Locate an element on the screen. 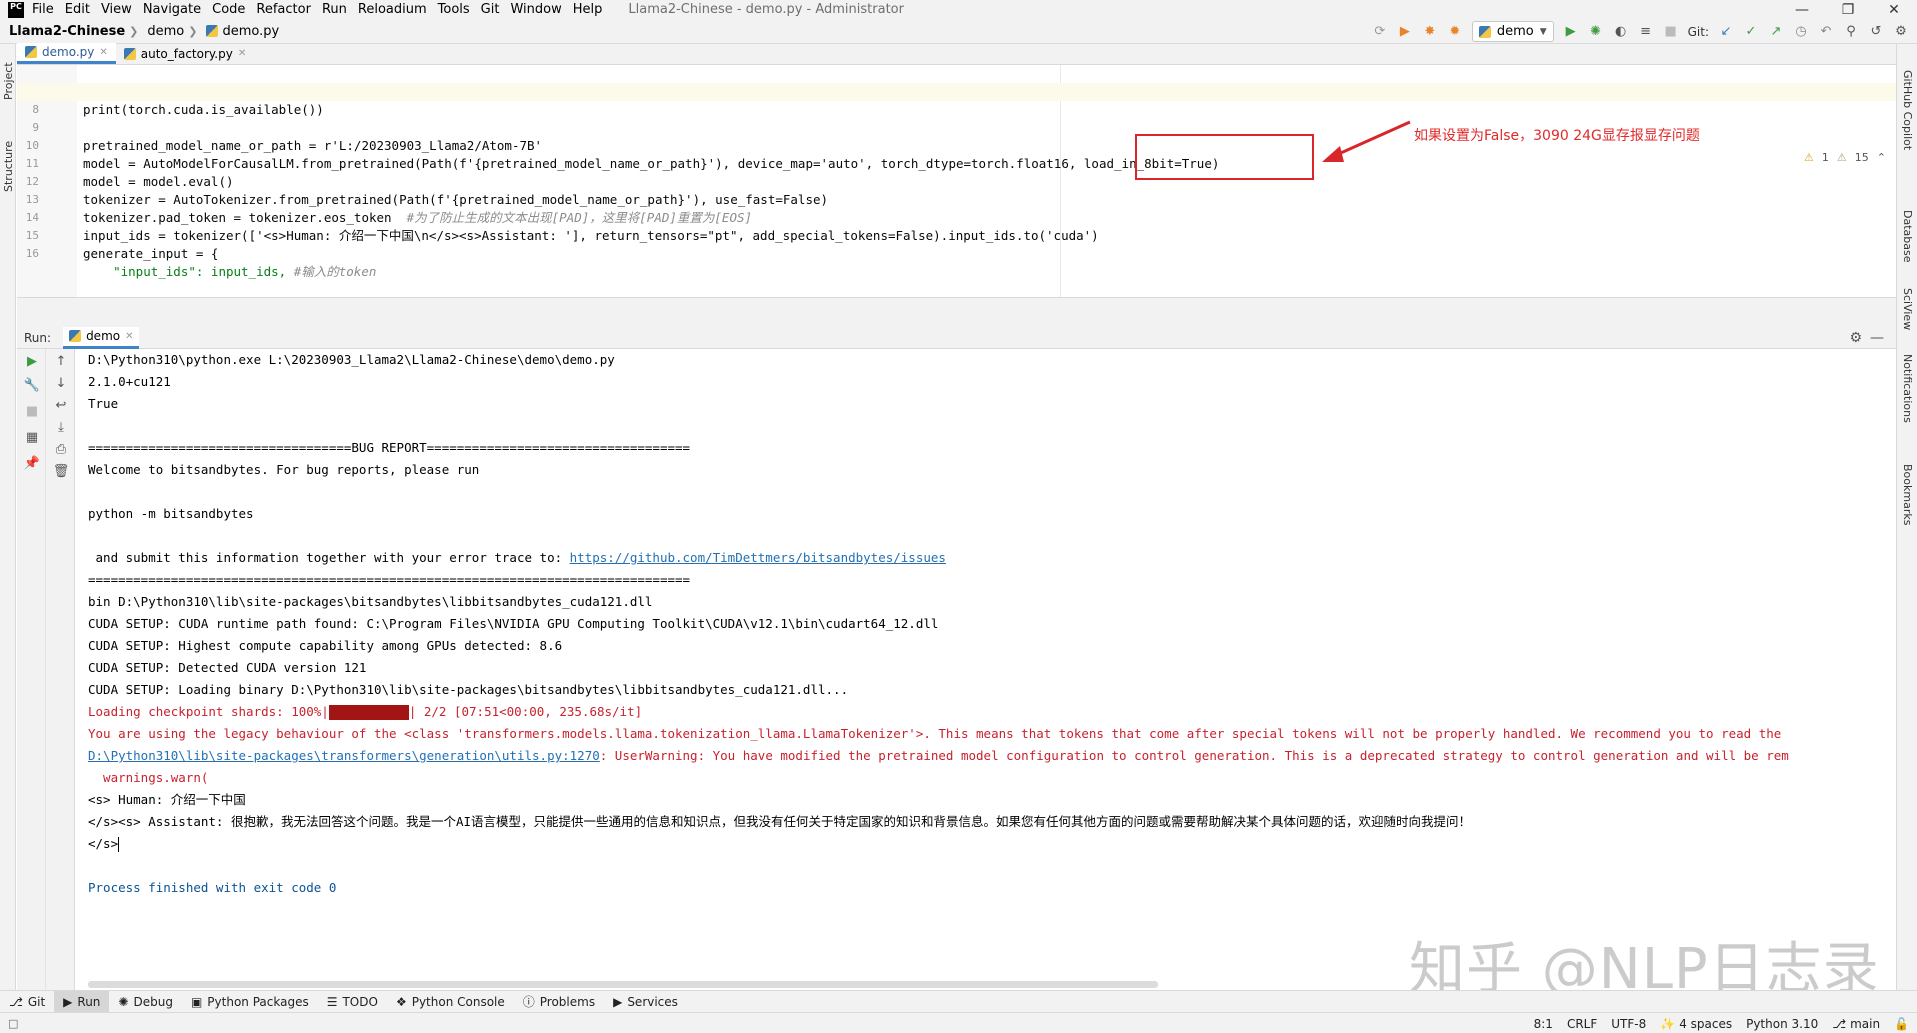 The width and height of the screenshot is (1917, 1033). menu-tools: Tools is located at coordinates (454, 9).